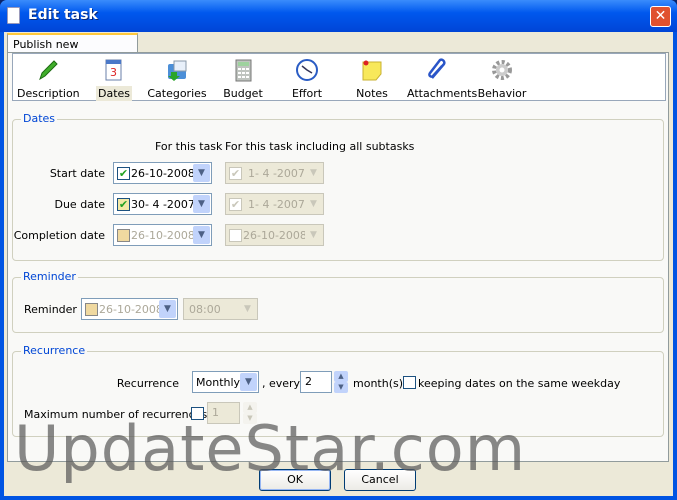 The image size is (677, 500). What do you see at coordinates (660, 16) in the screenshot?
I see `close-button: ✕` at bounding box center [660, 16].